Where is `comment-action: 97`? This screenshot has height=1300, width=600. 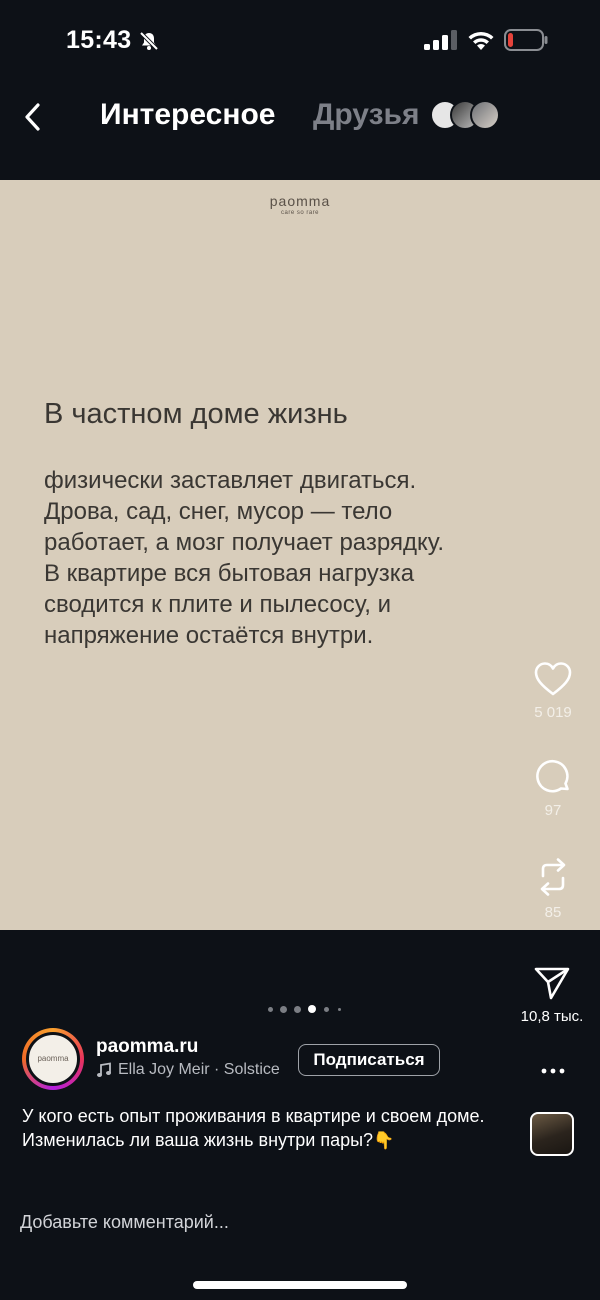 comment-action: 97 is located at coordinates (553, 788).